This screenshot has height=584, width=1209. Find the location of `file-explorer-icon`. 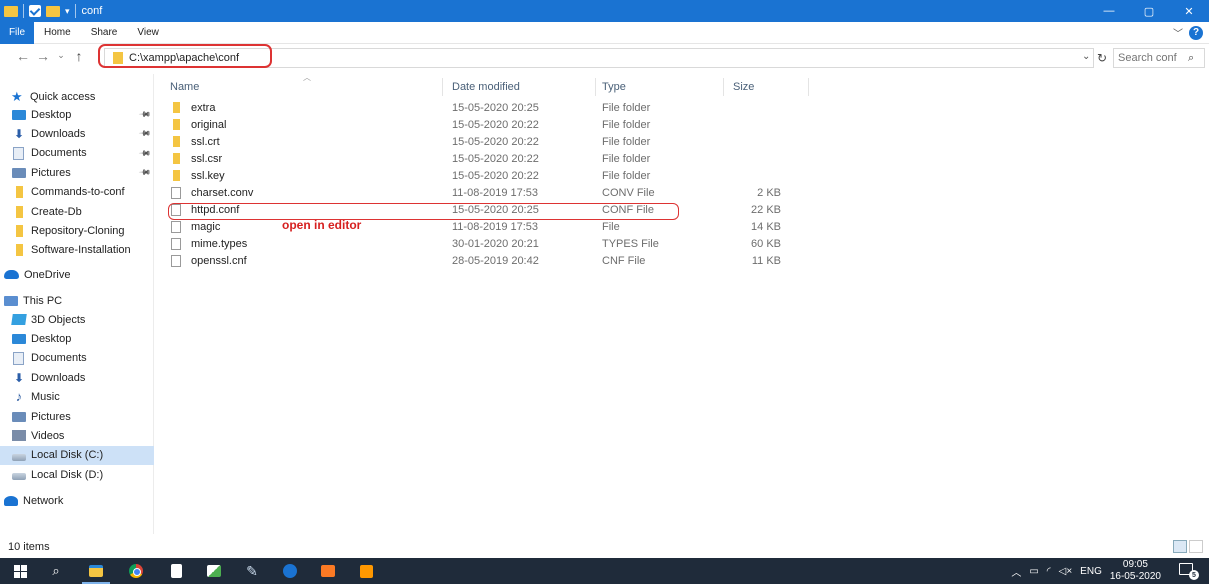

file-explorer-icon is located at coordinates (96, 571).